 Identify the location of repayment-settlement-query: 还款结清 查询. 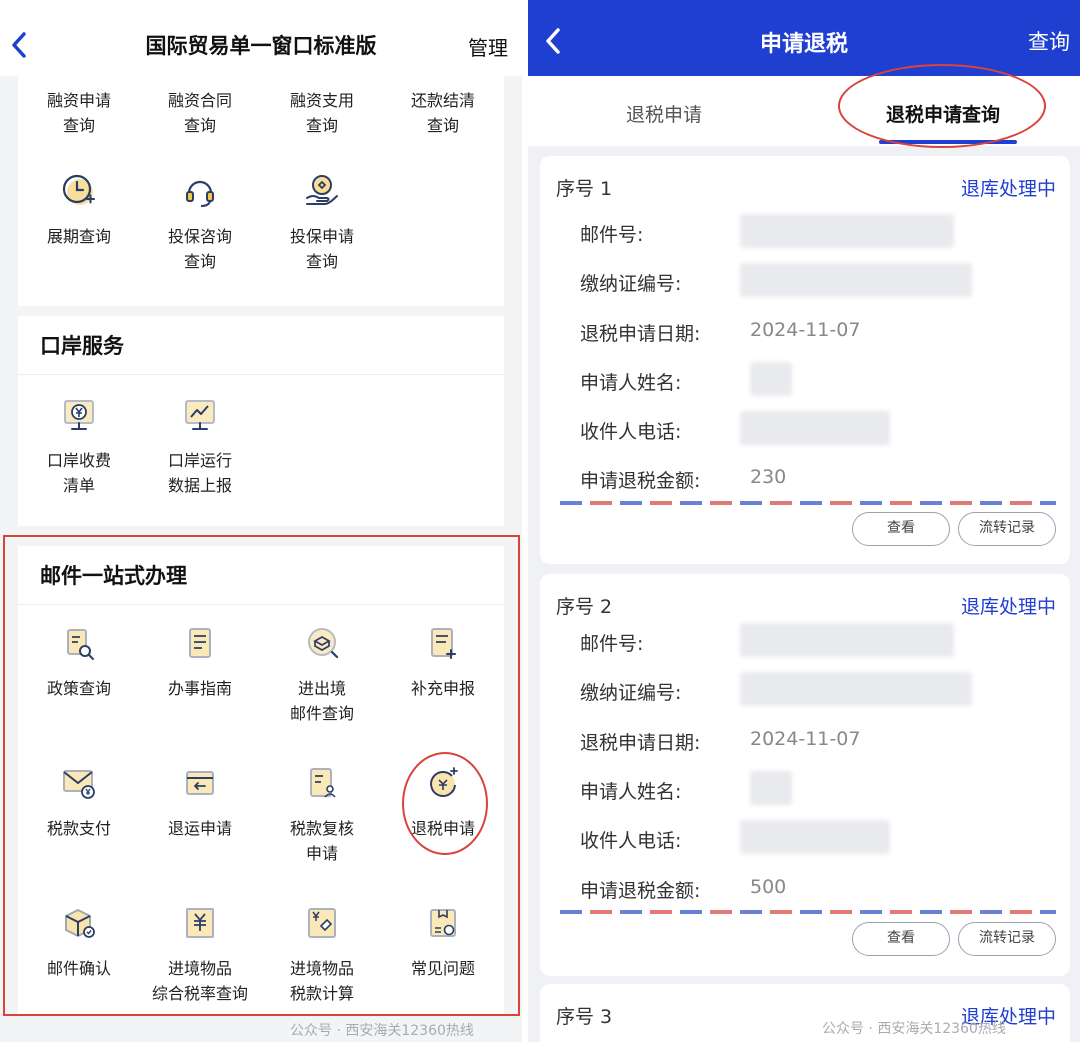
(443, 113).